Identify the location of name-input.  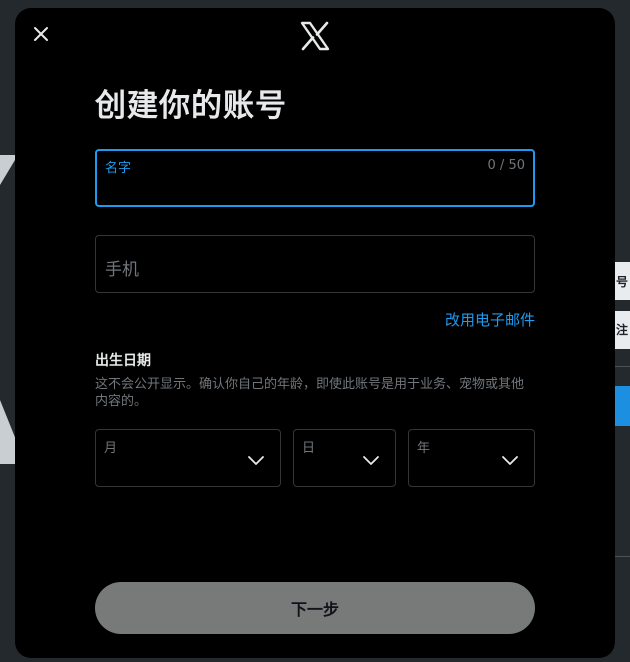
(315, 188).